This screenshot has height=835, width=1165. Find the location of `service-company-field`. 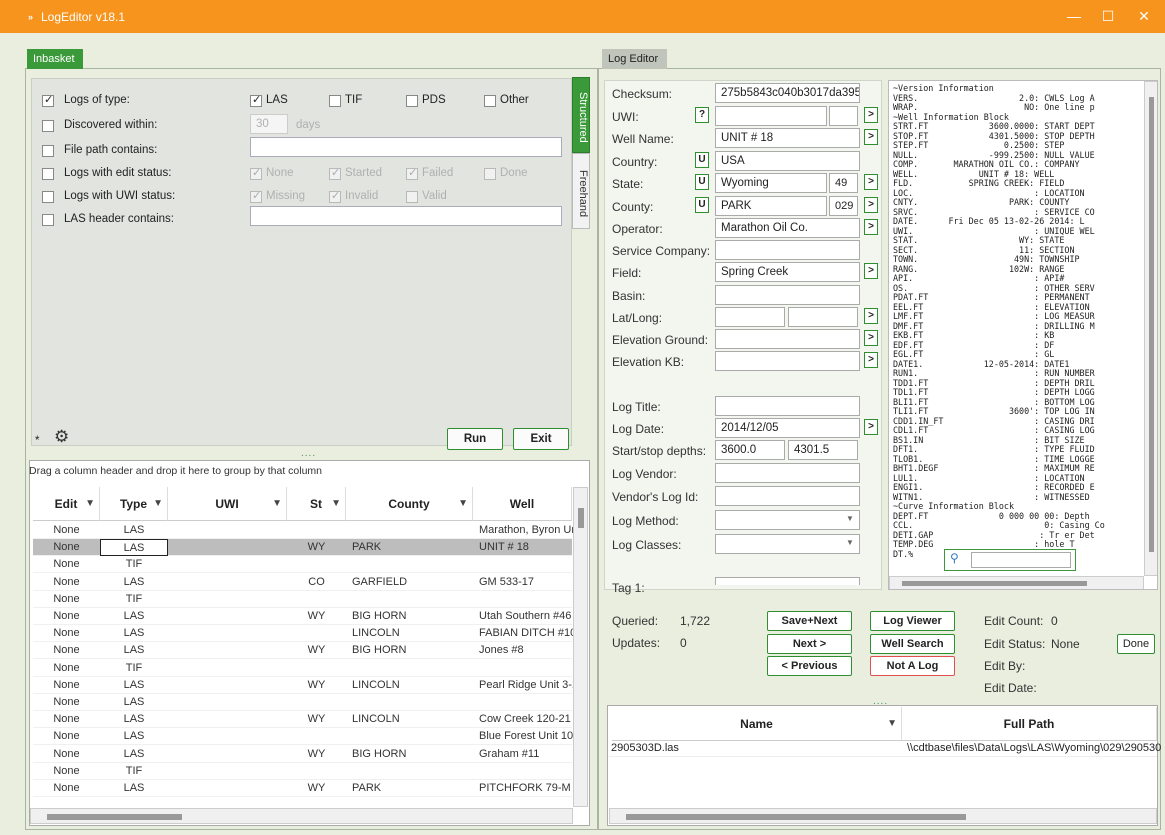

service-company-field is located at coordinates (787, 250).